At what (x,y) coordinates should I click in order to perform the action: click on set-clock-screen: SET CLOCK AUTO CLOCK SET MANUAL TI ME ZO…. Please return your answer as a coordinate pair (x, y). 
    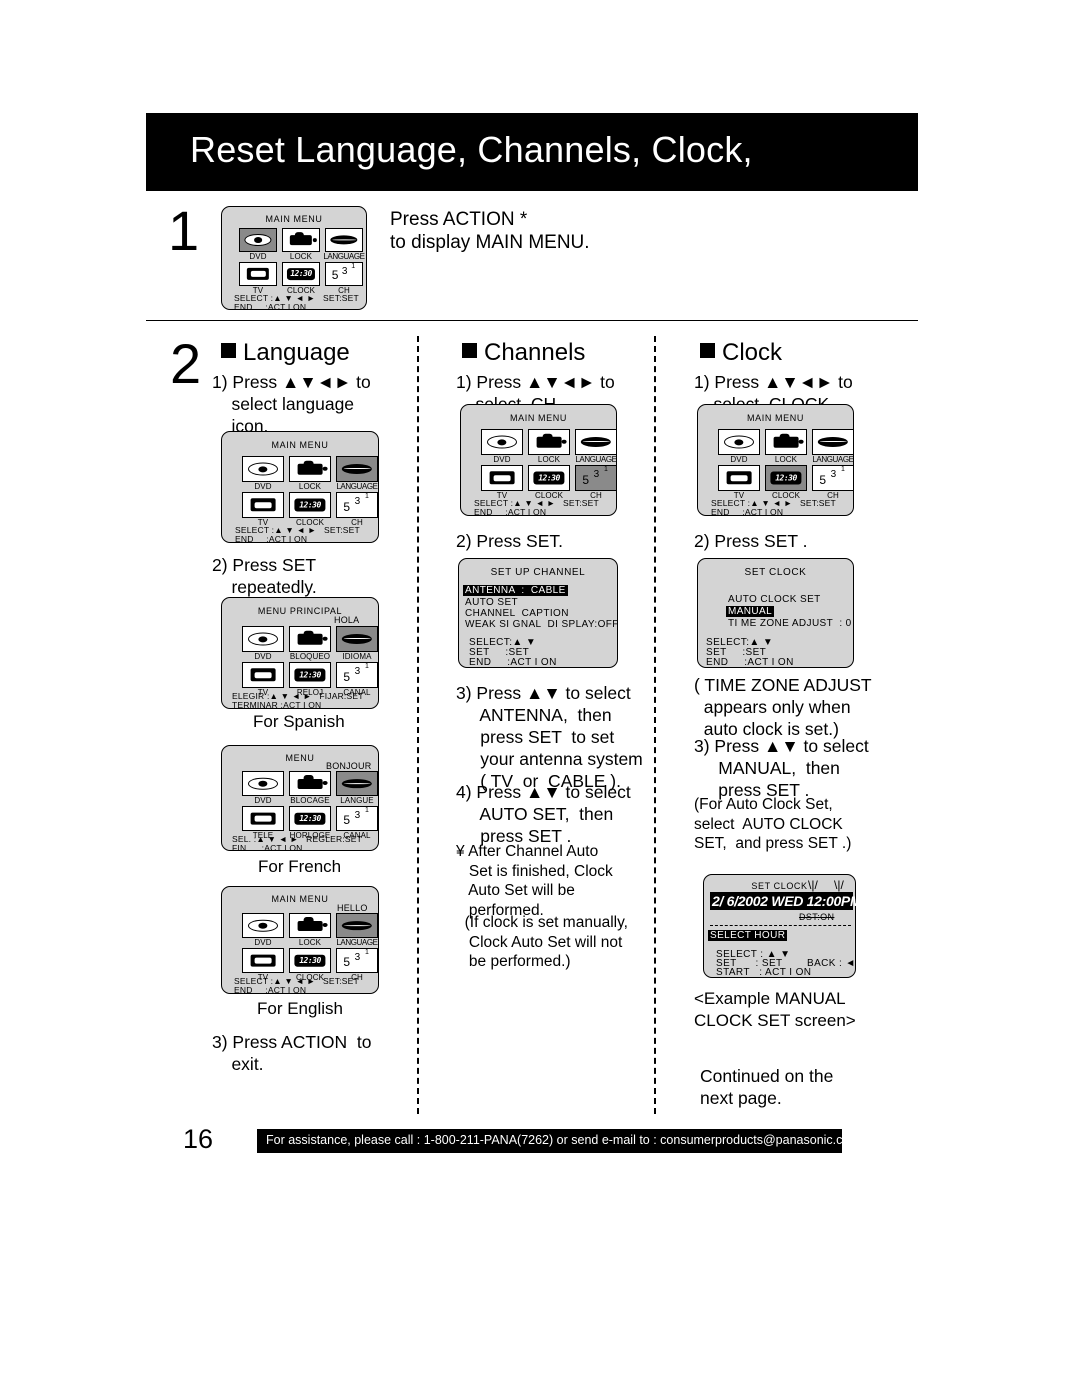
    Looking at the image, I should click on (775, 613).